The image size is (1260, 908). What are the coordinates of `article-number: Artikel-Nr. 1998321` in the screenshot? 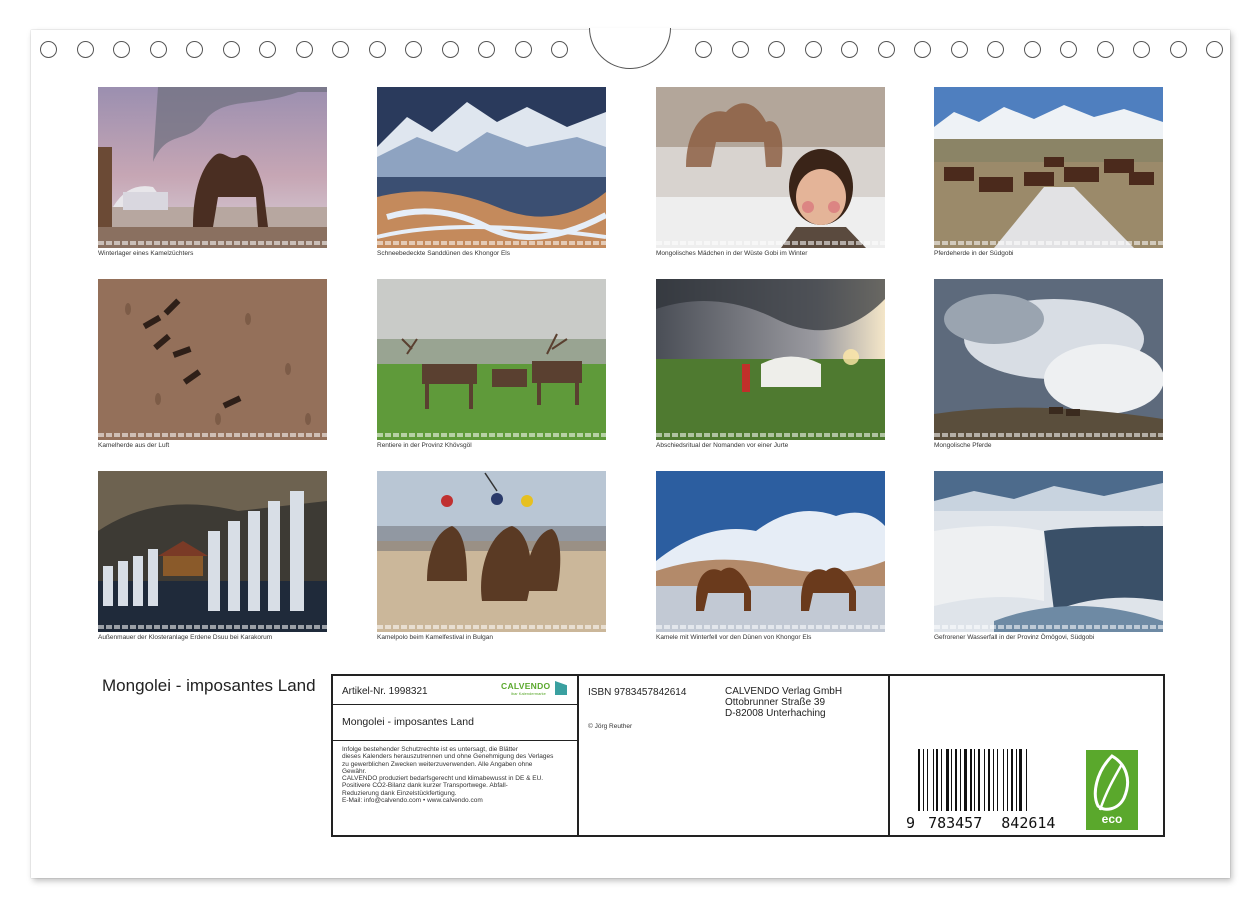 It's located at (385, 691).